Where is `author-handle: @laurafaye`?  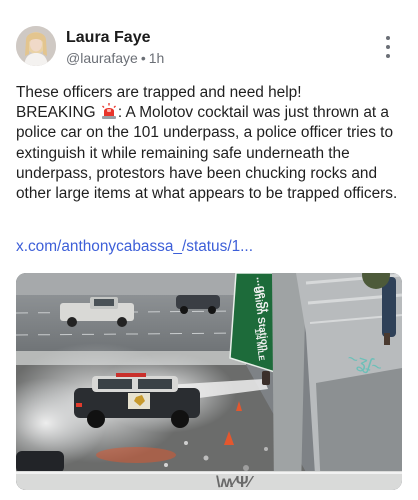 author-handle: @laurafaye is located at coordinates (102, 58).